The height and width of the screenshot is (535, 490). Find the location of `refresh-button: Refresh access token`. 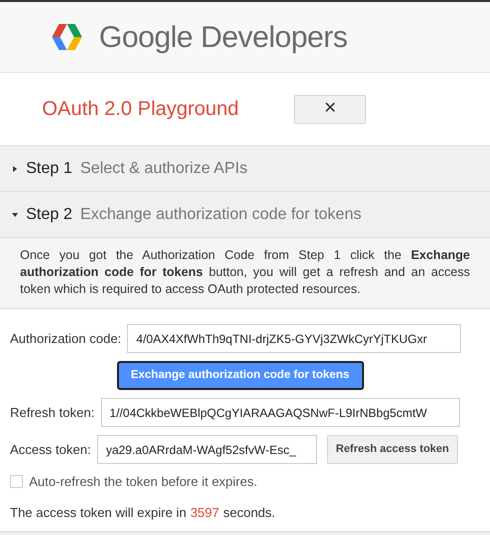

refresh-button: Refresh access token is located at coordinates (392, 449).